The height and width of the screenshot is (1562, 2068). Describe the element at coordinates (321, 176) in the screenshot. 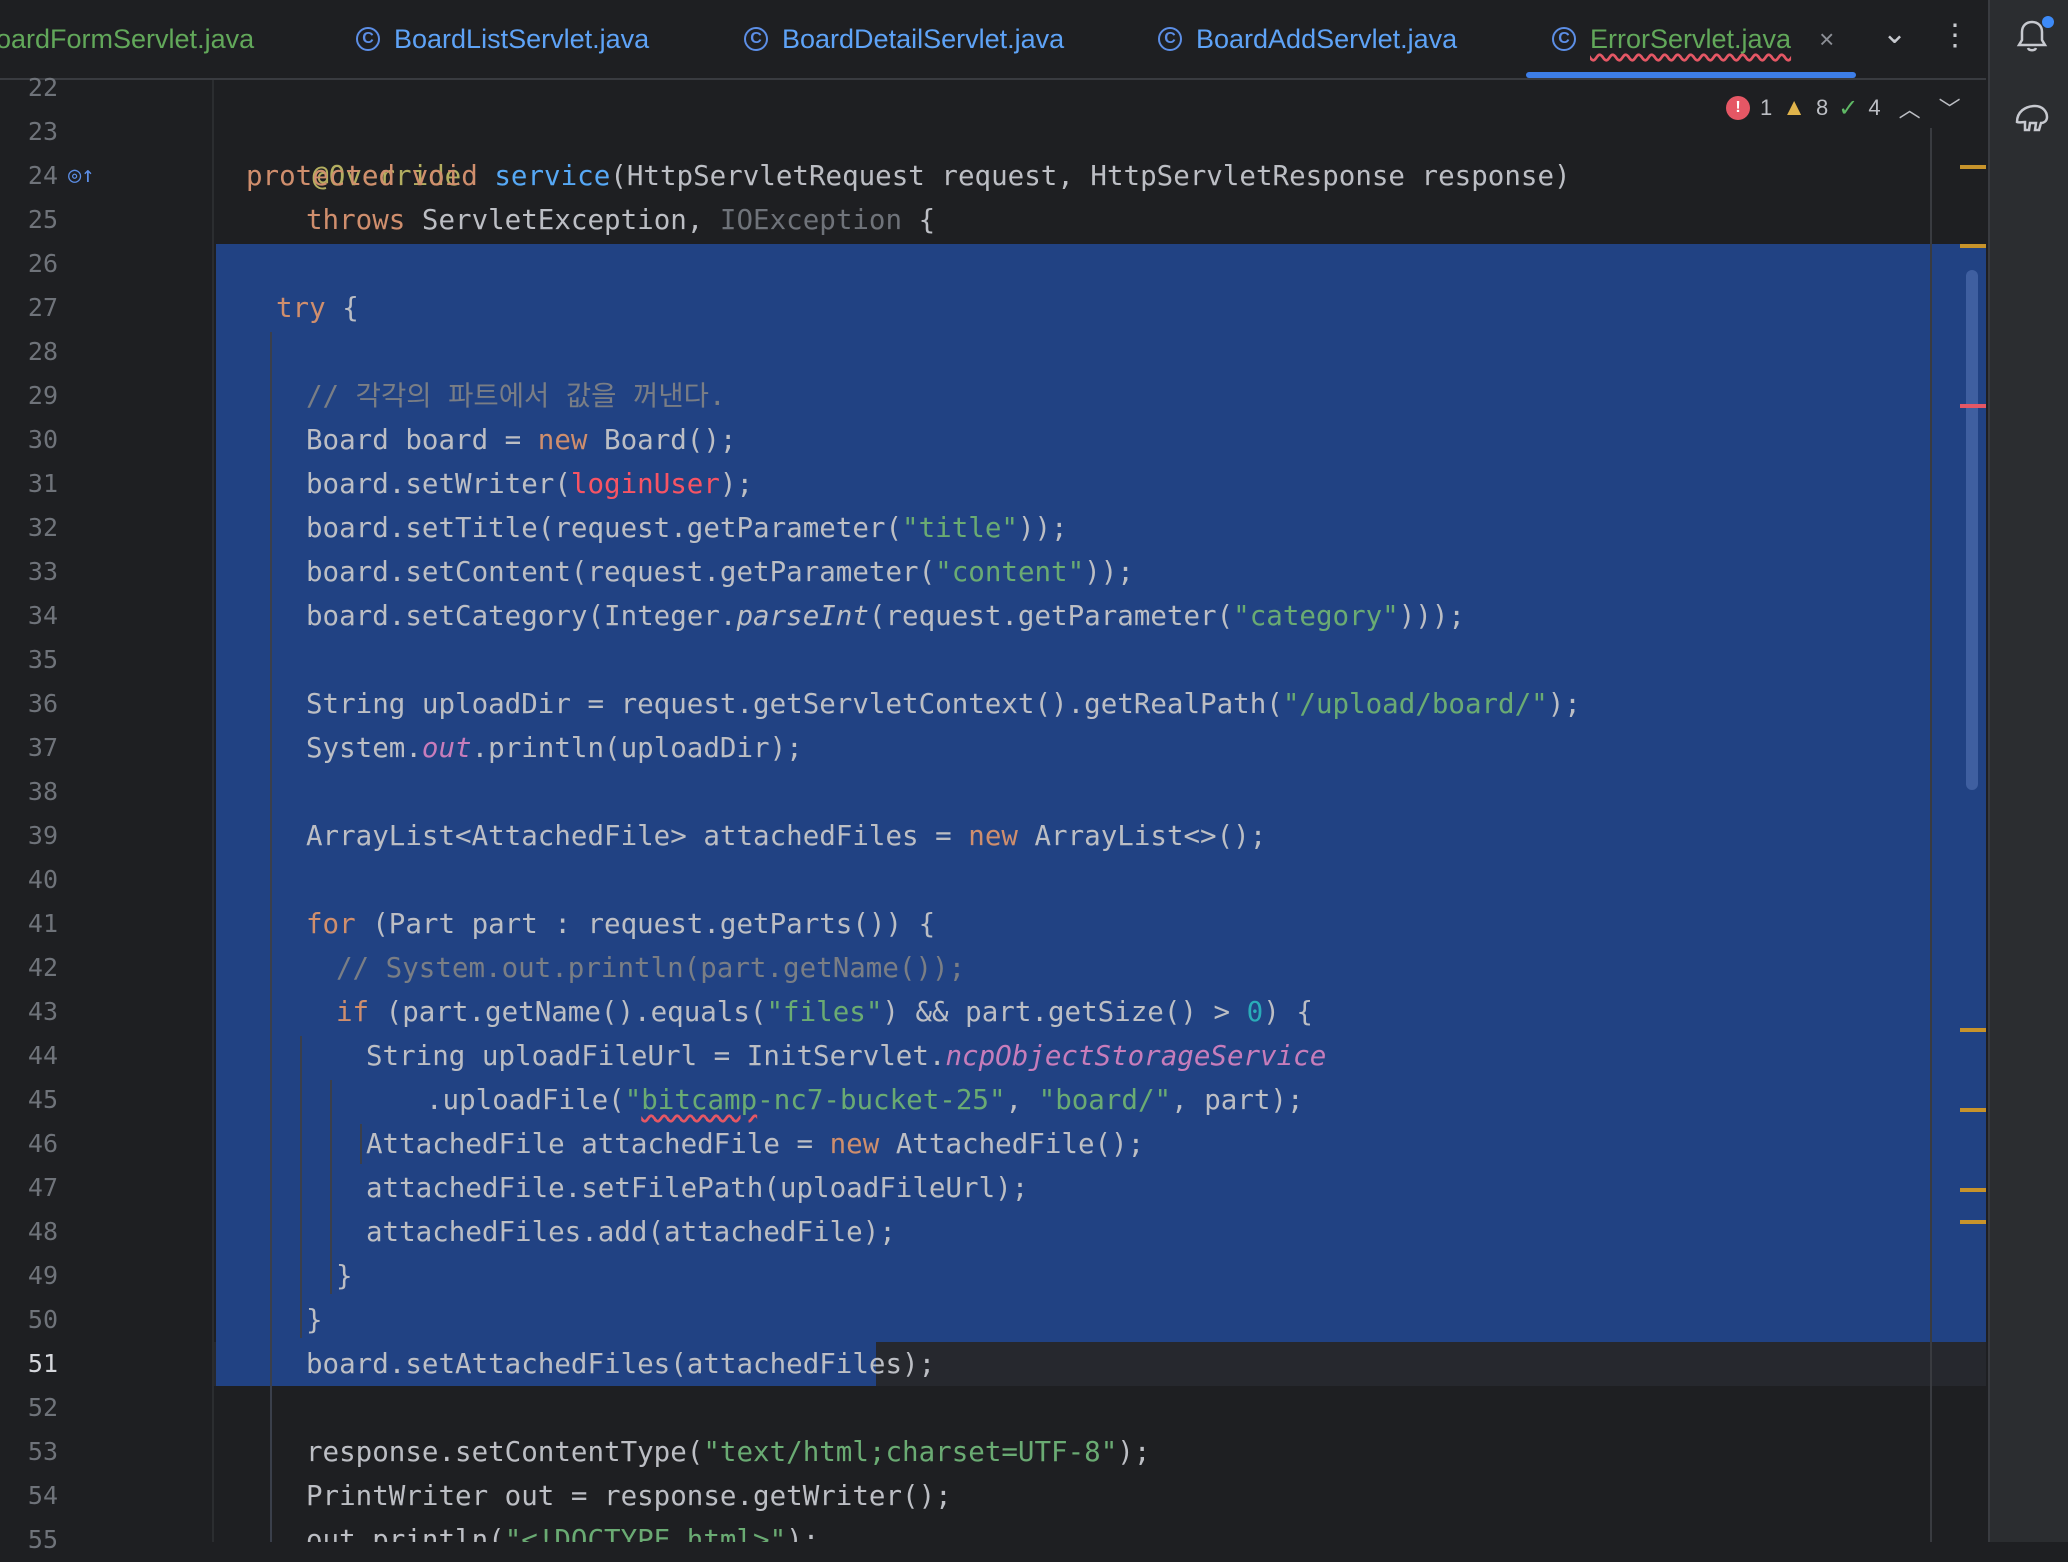

I see `keyword: protected` at that location.